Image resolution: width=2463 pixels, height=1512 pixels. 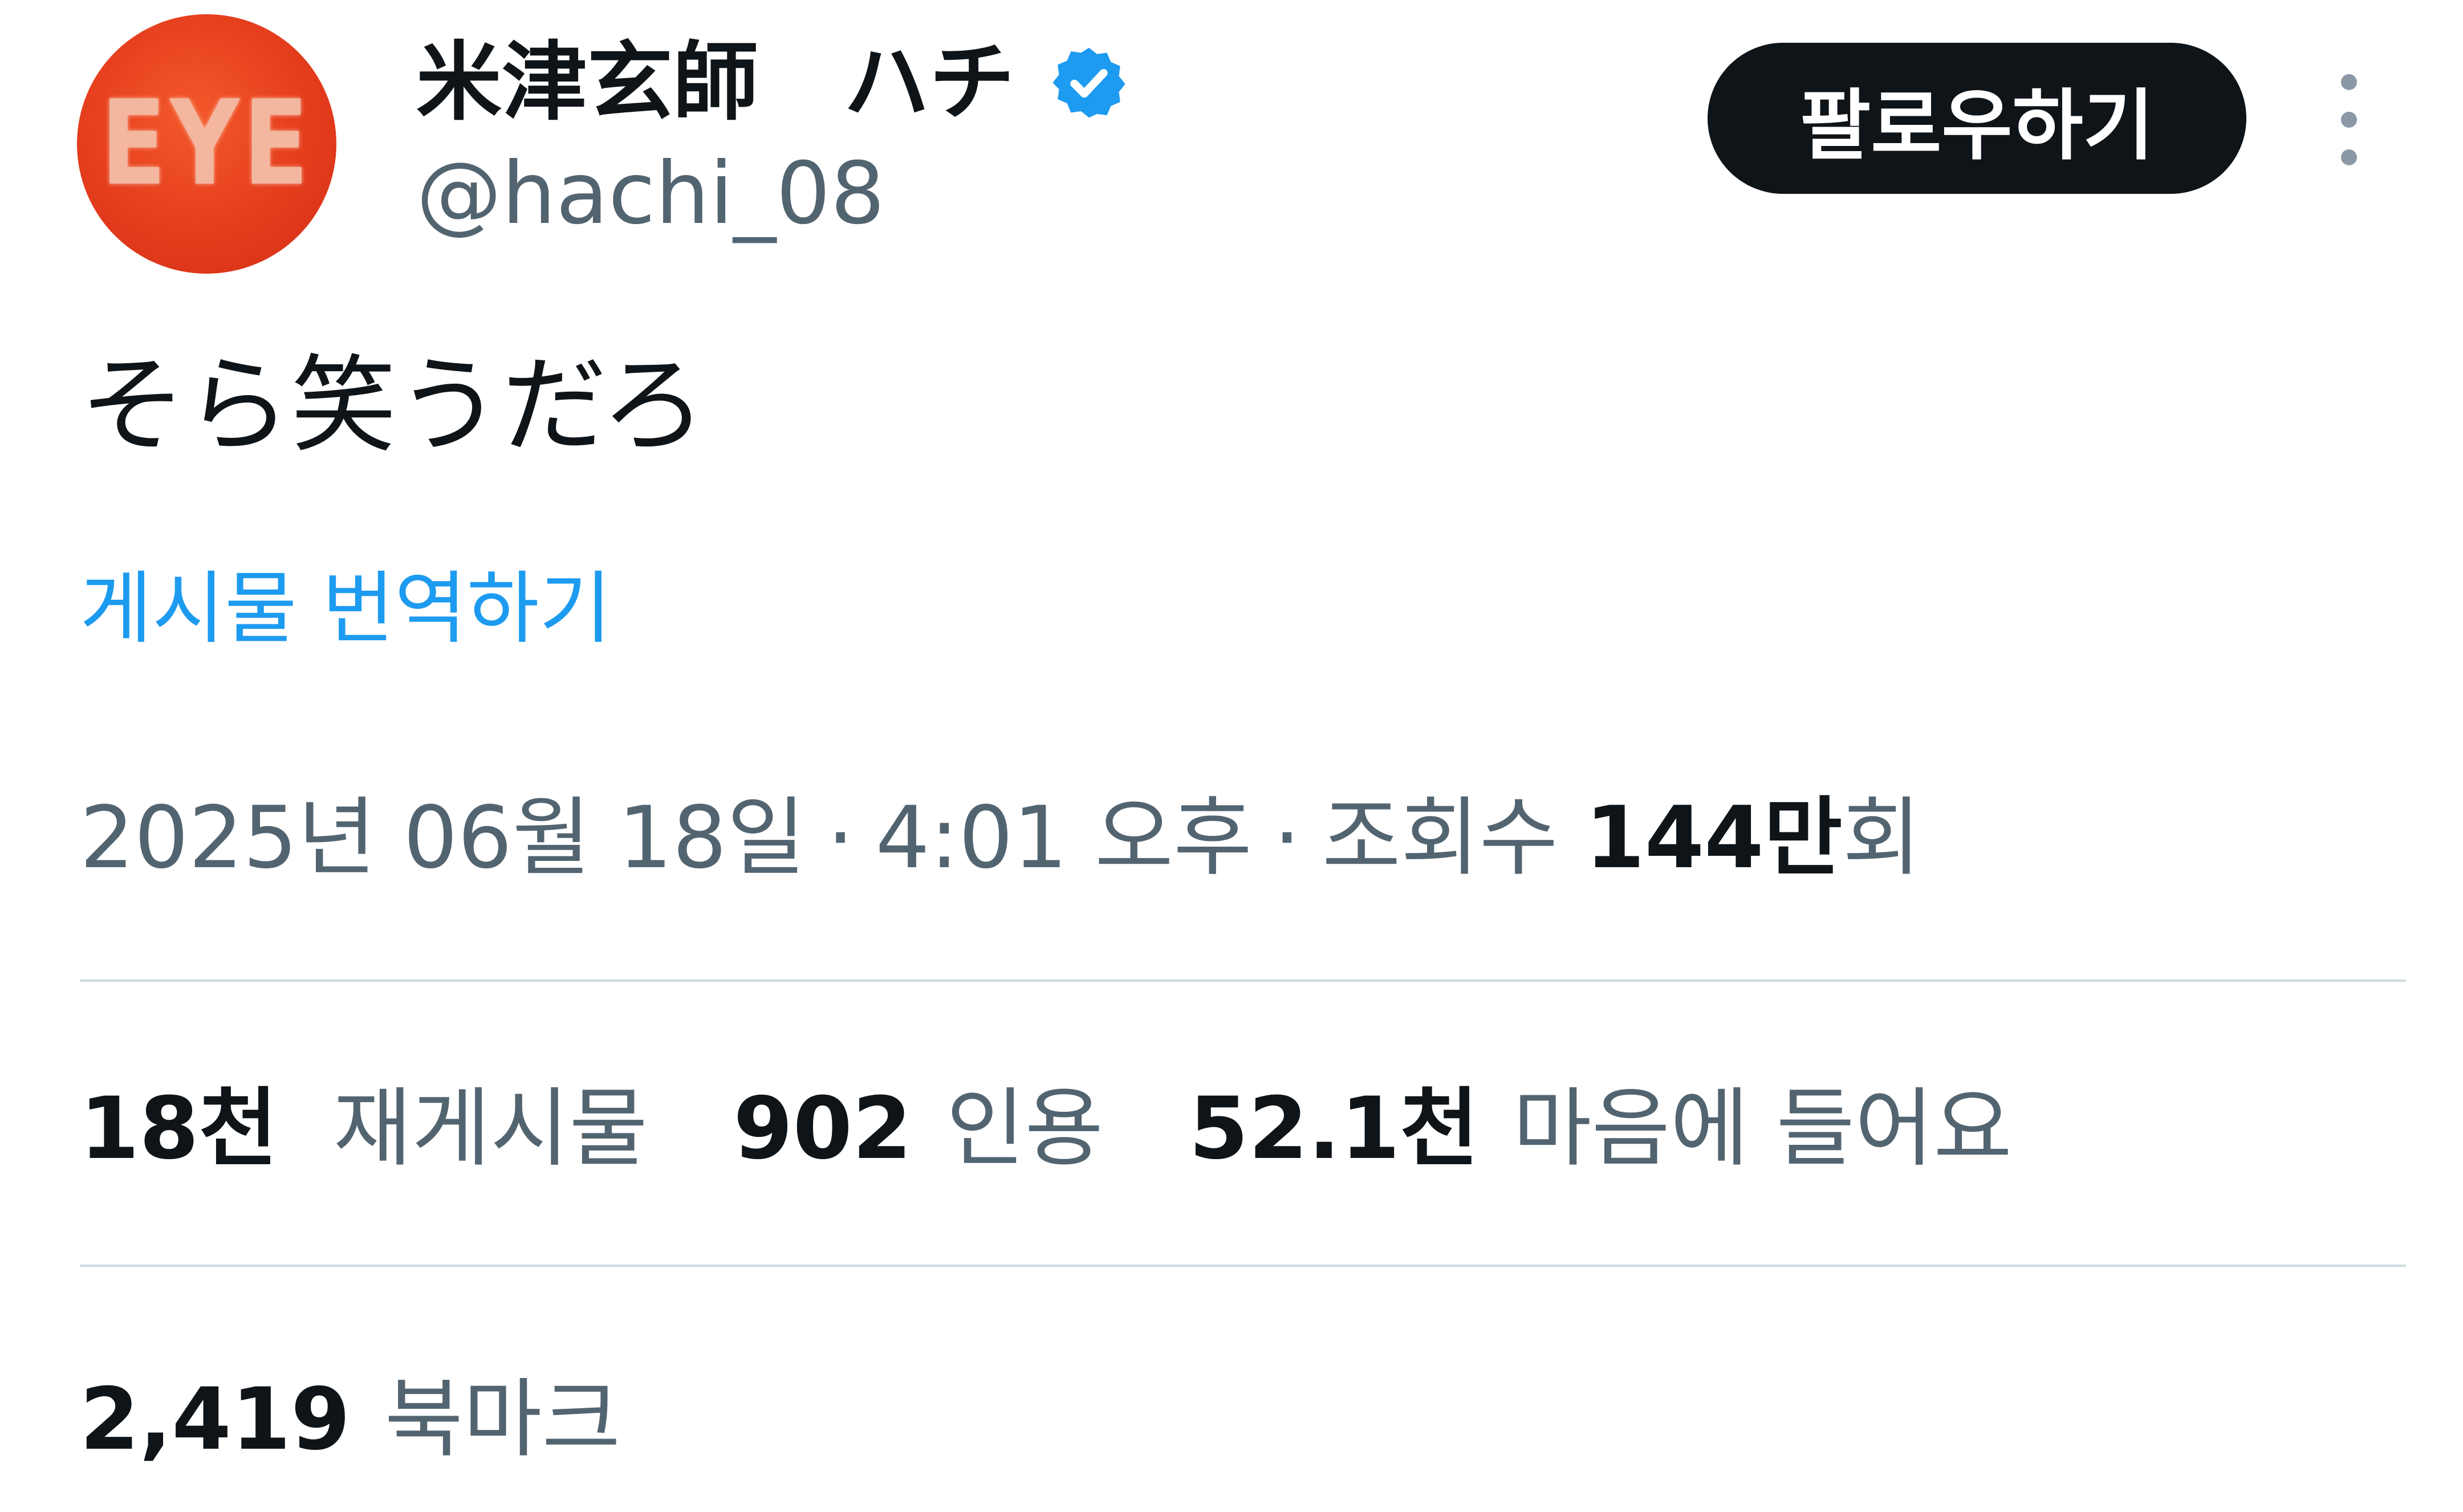 What do you see at coordinates (1025, 1128) in the screenshot?
I see `quotes-label: 인용` at bounding box center [1025, 1128].